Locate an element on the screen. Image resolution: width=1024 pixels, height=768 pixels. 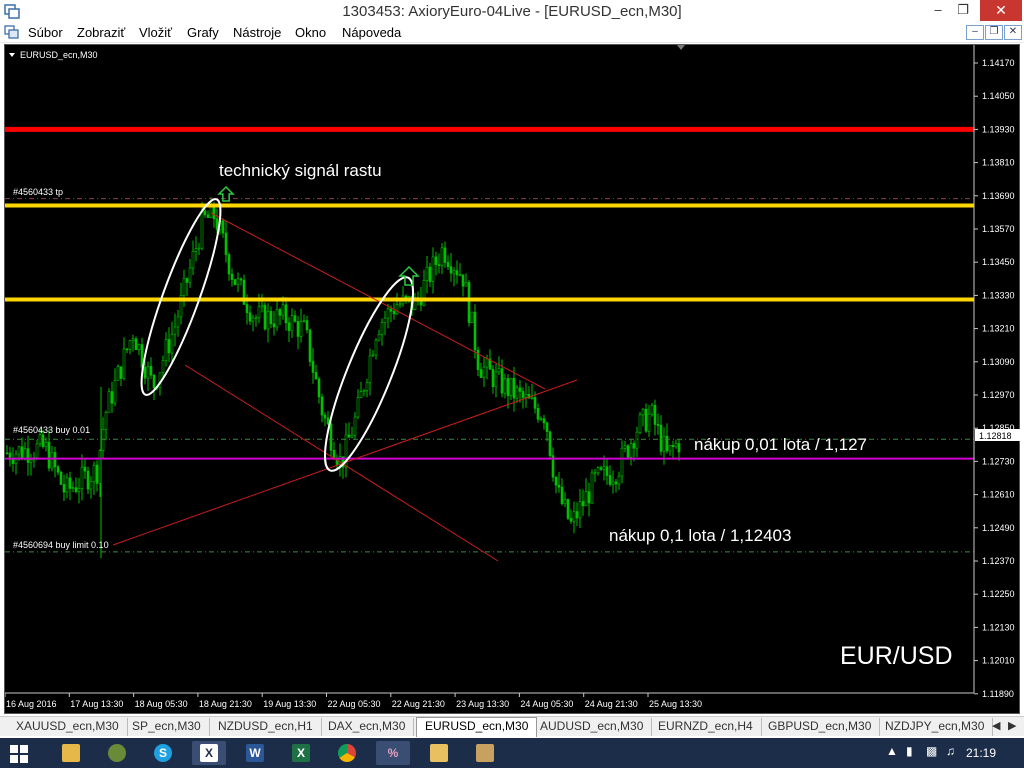
child-close-button: ✕ is located at coordinates (1013, 32).